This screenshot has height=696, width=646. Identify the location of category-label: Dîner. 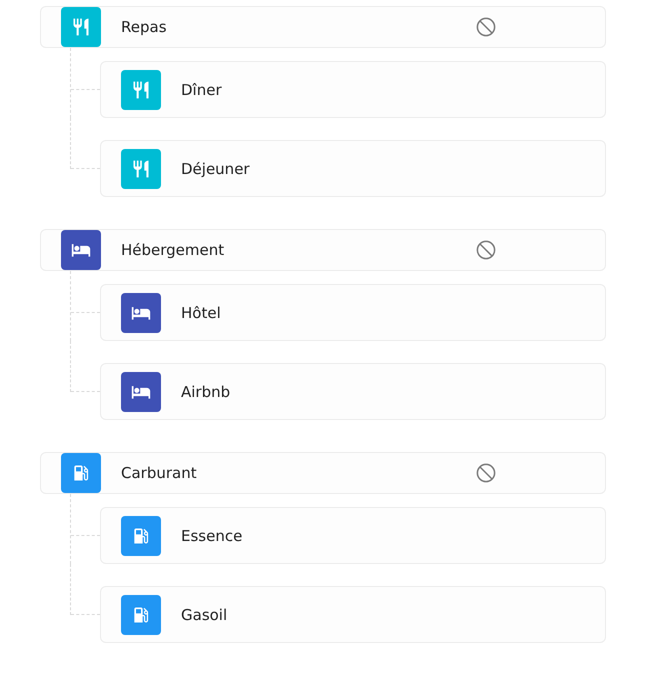
(201, 89).